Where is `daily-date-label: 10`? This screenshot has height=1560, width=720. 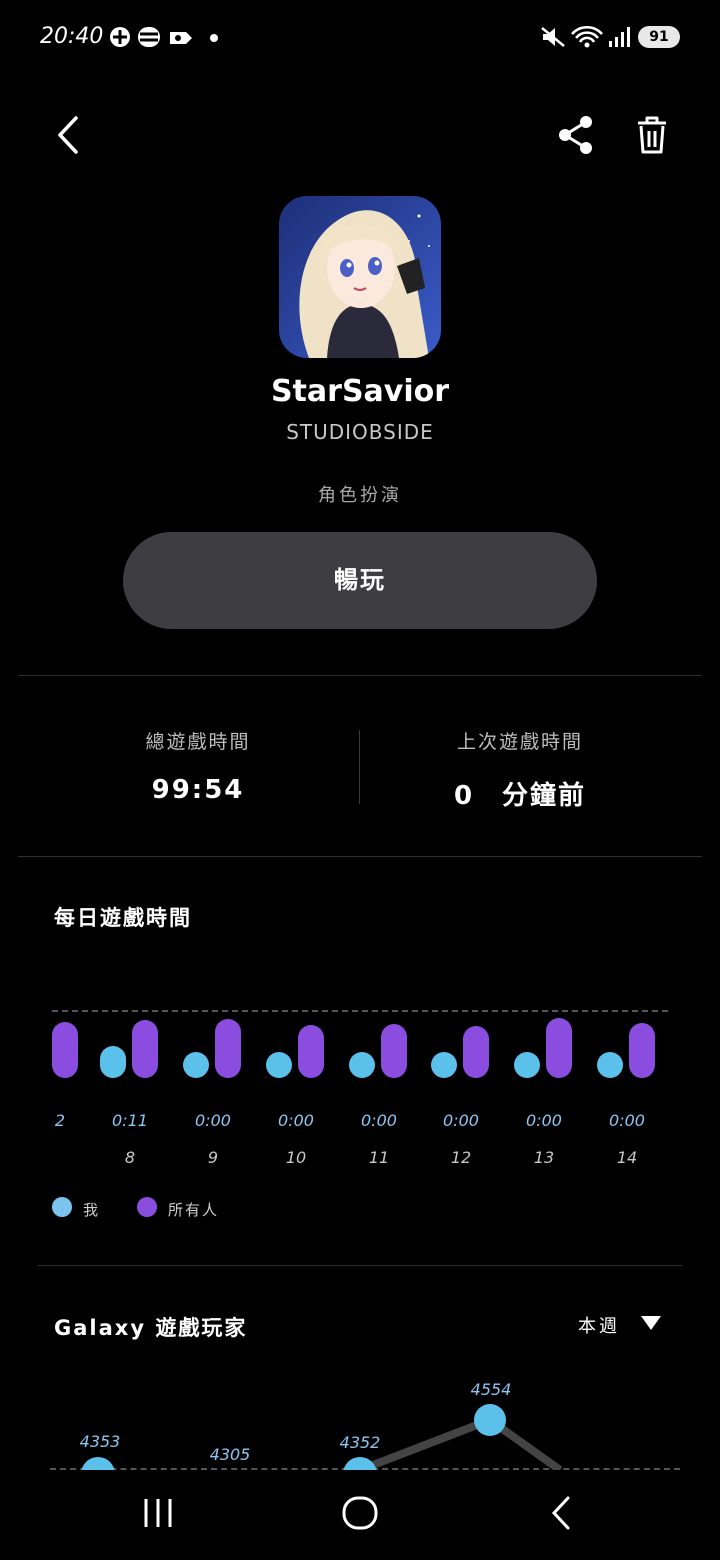 daily-date-label: 10 is located at coordinates (296, 1157).